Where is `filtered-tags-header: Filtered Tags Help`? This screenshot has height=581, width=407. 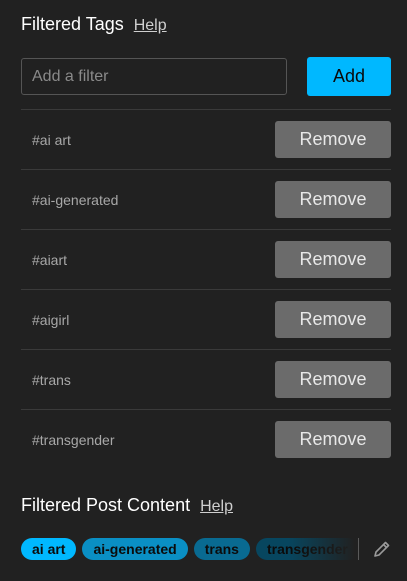 filtered-tags-header: Filtered Tags Help is located at coordinates (94, 24).